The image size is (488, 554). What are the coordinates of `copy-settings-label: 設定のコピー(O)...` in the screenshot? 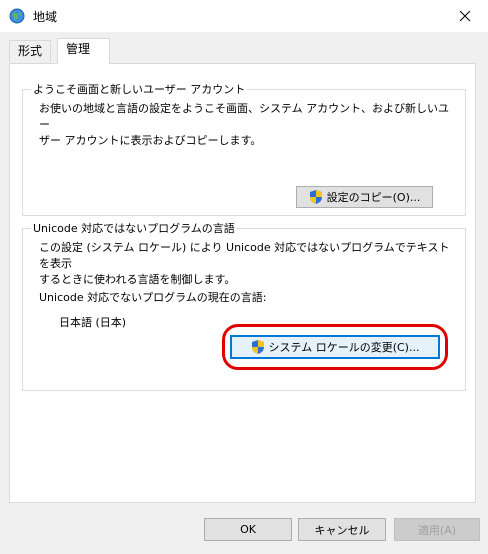 It's located at (373, 197).